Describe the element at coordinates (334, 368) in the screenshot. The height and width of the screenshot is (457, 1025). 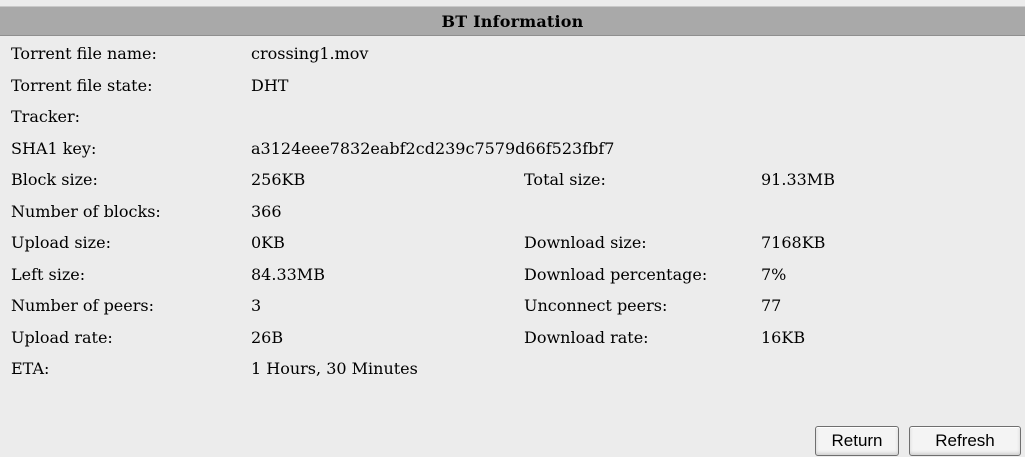
I see `eta-value: 1 Hours, 30 Minutes` at that location.